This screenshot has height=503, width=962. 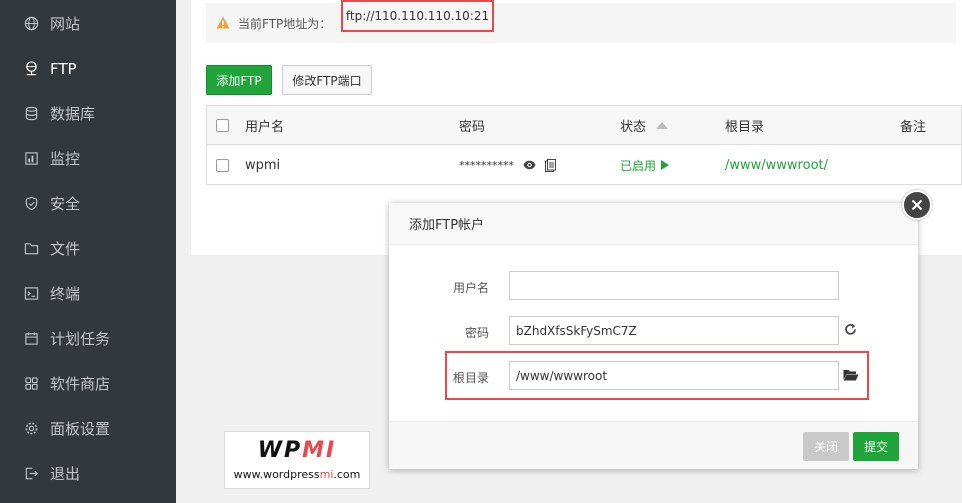 What do you see at coordinates (851, 377) in the screenshot?
I see `folder-open-icon` at bounding box center [851, 377].